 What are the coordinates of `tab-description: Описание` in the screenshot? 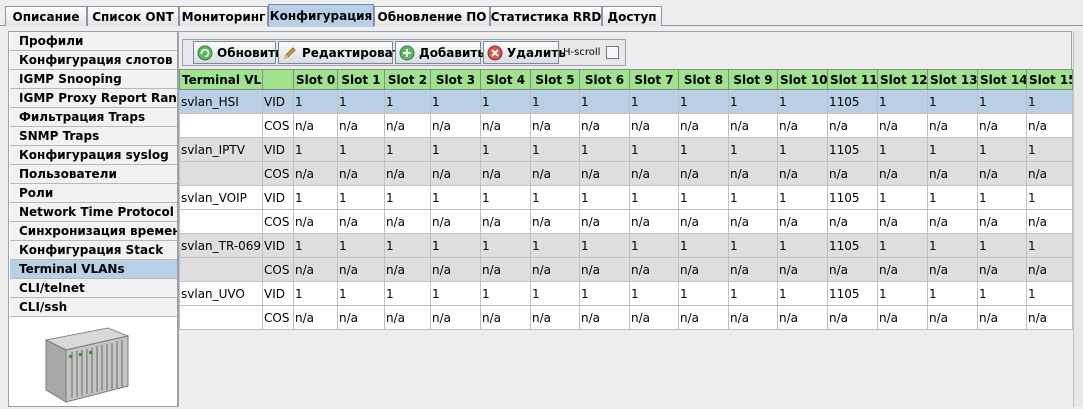 It's located at (46, 16).